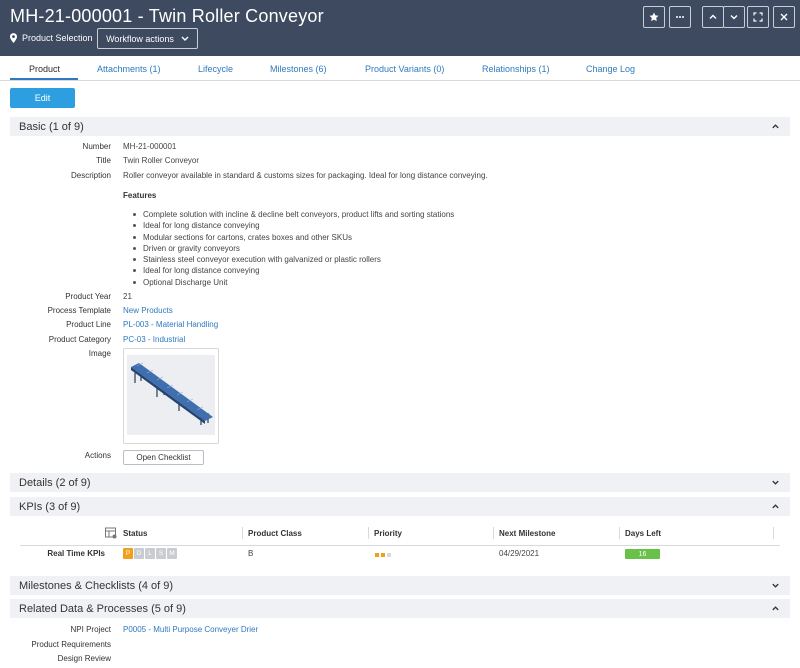 This screenshot has width=800, height=668. Describe the element at coordinates (88, 296) in the screenshot. I see `product-year-label: Product Year` at that location.